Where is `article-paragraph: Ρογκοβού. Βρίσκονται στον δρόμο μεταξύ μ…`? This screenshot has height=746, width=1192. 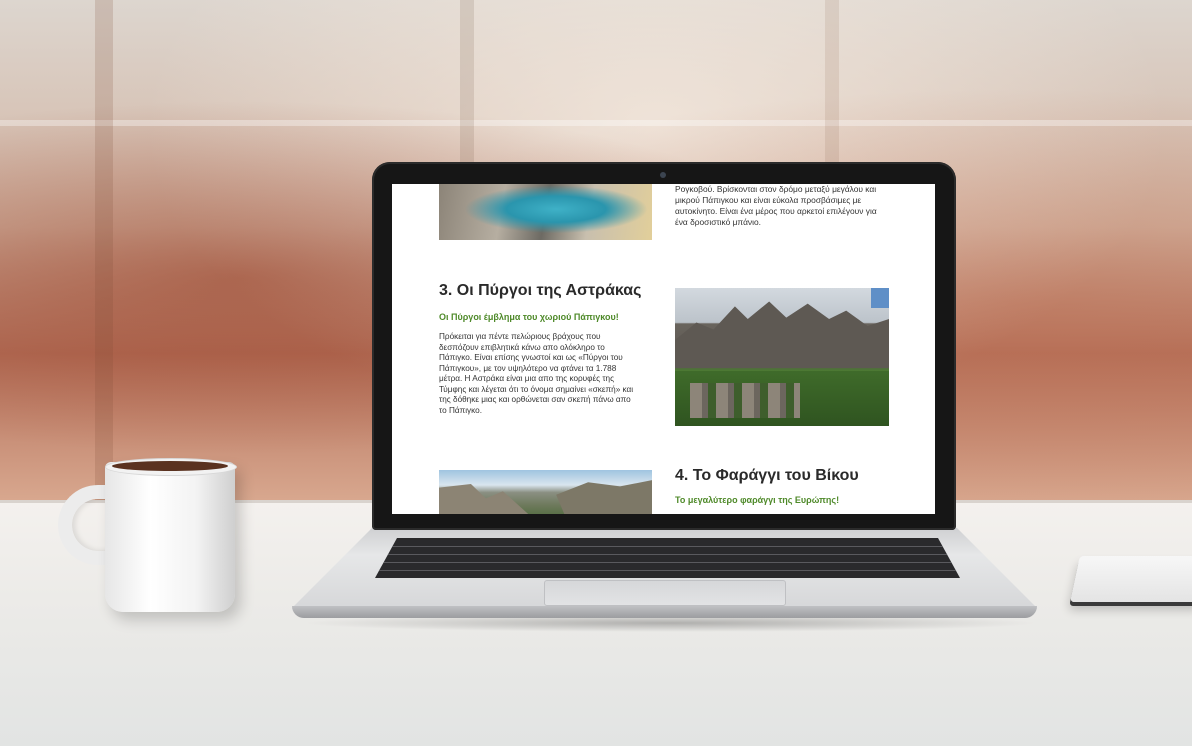 article-paragraph: Ρογκοβού. Βρίσκονται στον δρόμο μεταξύ μ… is located at coordinates (776, 205).